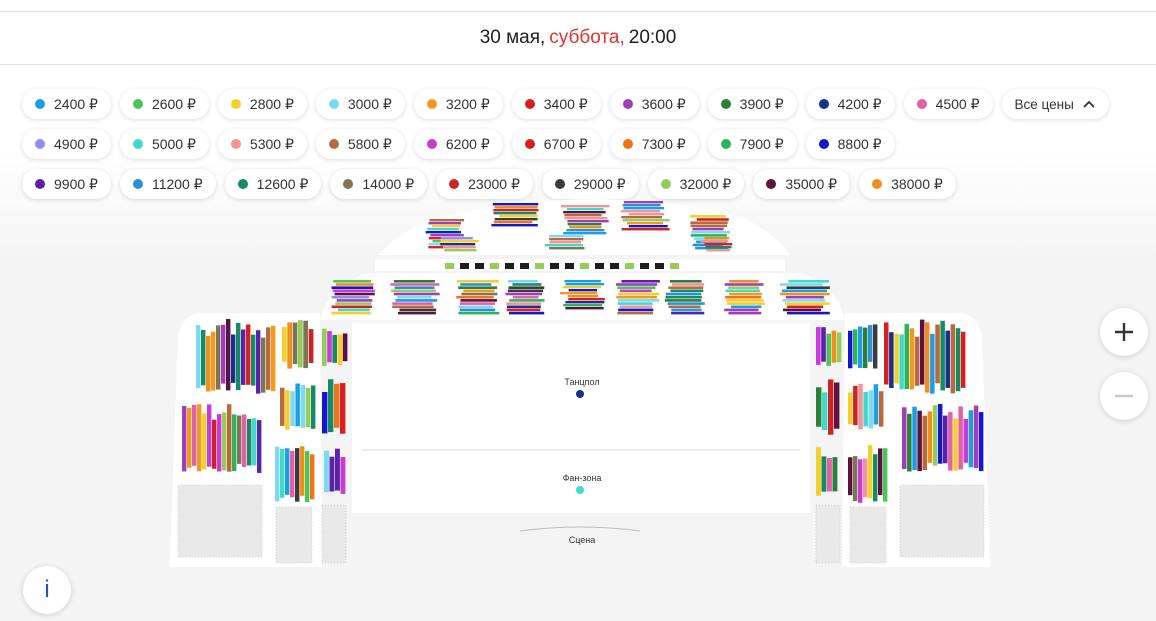 The height and width of the screenshot is (621, 1156). Describe the element at coordinates (556, 144) in the screenshot. I see `price-filter-chip: 6700 ₽` at that location.